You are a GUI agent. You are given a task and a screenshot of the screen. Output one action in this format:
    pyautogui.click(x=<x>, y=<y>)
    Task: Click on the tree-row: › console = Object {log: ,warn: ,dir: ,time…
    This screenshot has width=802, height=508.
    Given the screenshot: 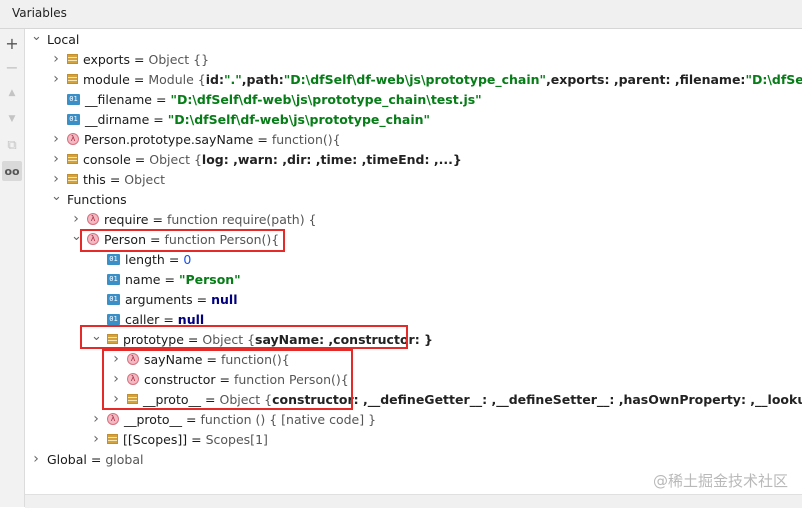 What is the action you would take?
    pyautogui.click(x=256, y=159)
    